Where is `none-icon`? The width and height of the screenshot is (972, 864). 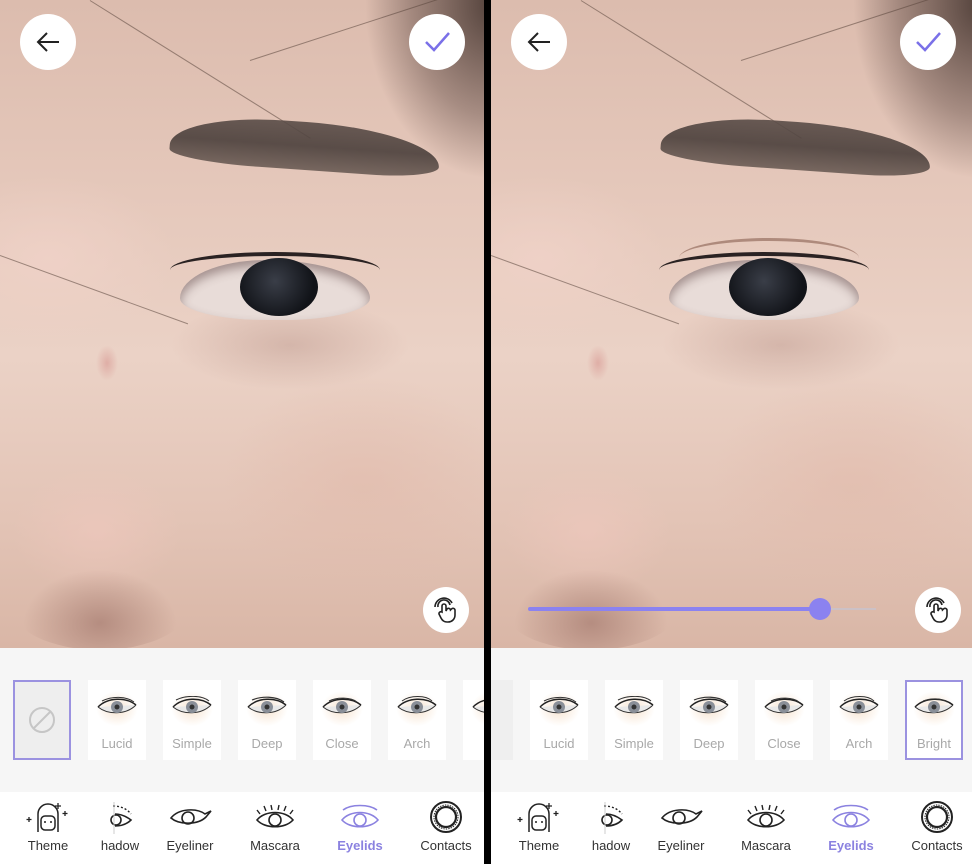
none-icon is located at coordinates (42, 720).